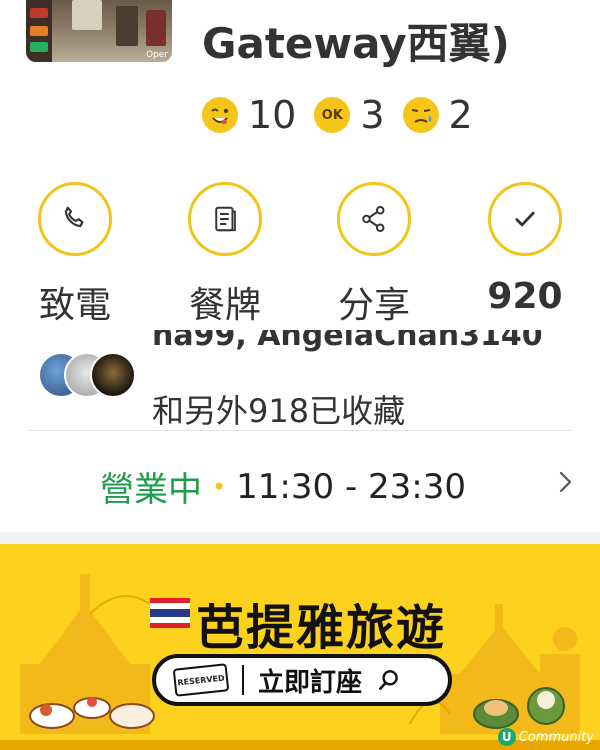 The width and height of the screenshot is (600, 750). What do you see at coordinates (566, 484) in the screenshot?
I see `chevron-right-icon` at bounding box center [566, 484].